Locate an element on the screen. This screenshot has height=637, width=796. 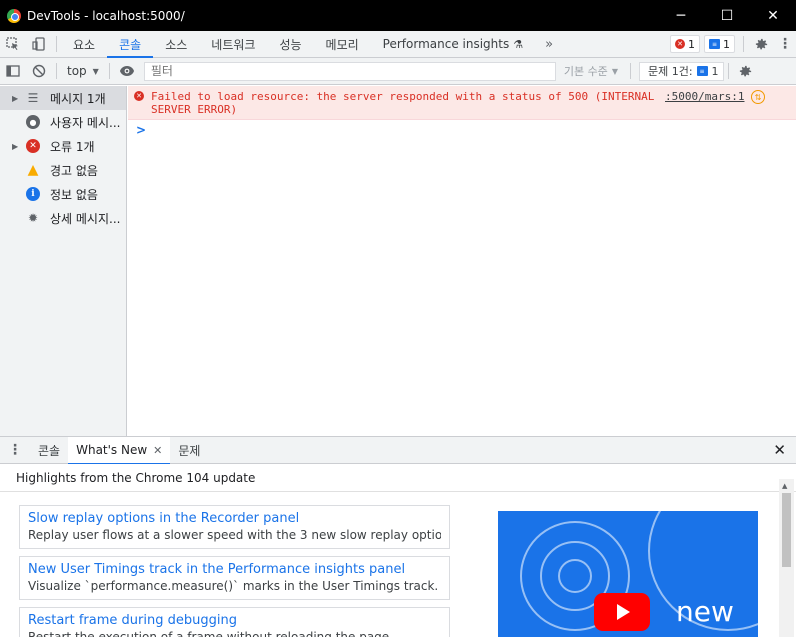
sidebar-item-messages: ▶ ☰ 메시지 1개 is located at coordinates (63, 98).